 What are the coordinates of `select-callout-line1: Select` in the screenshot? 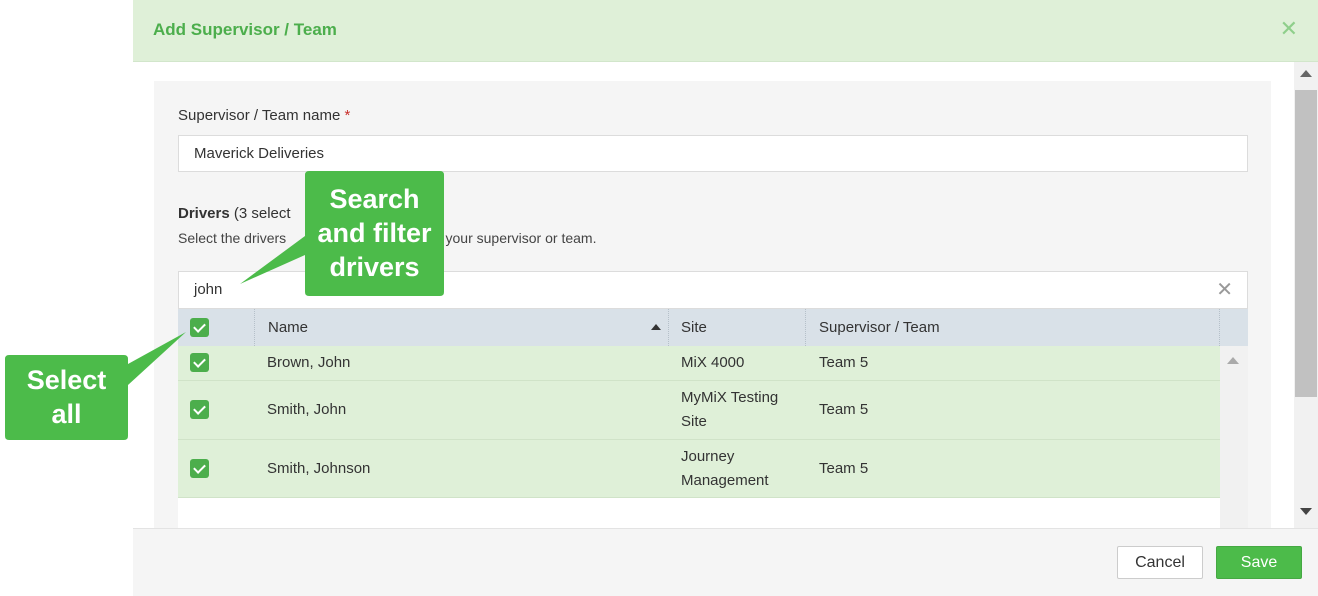 It's located at (66, 380).